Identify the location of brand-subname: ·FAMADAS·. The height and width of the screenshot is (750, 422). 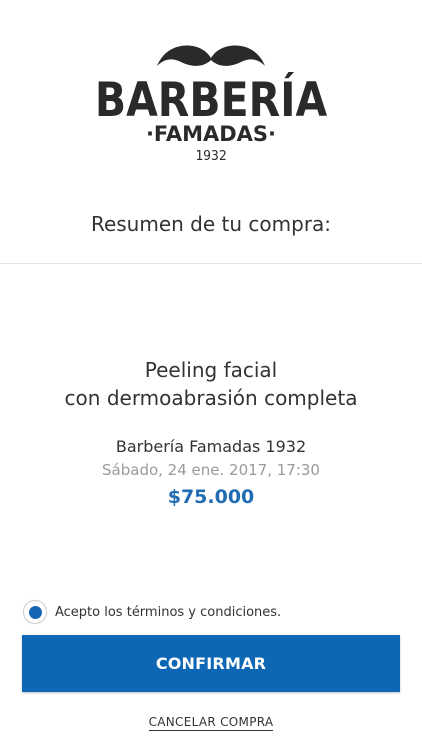
(211, 134).